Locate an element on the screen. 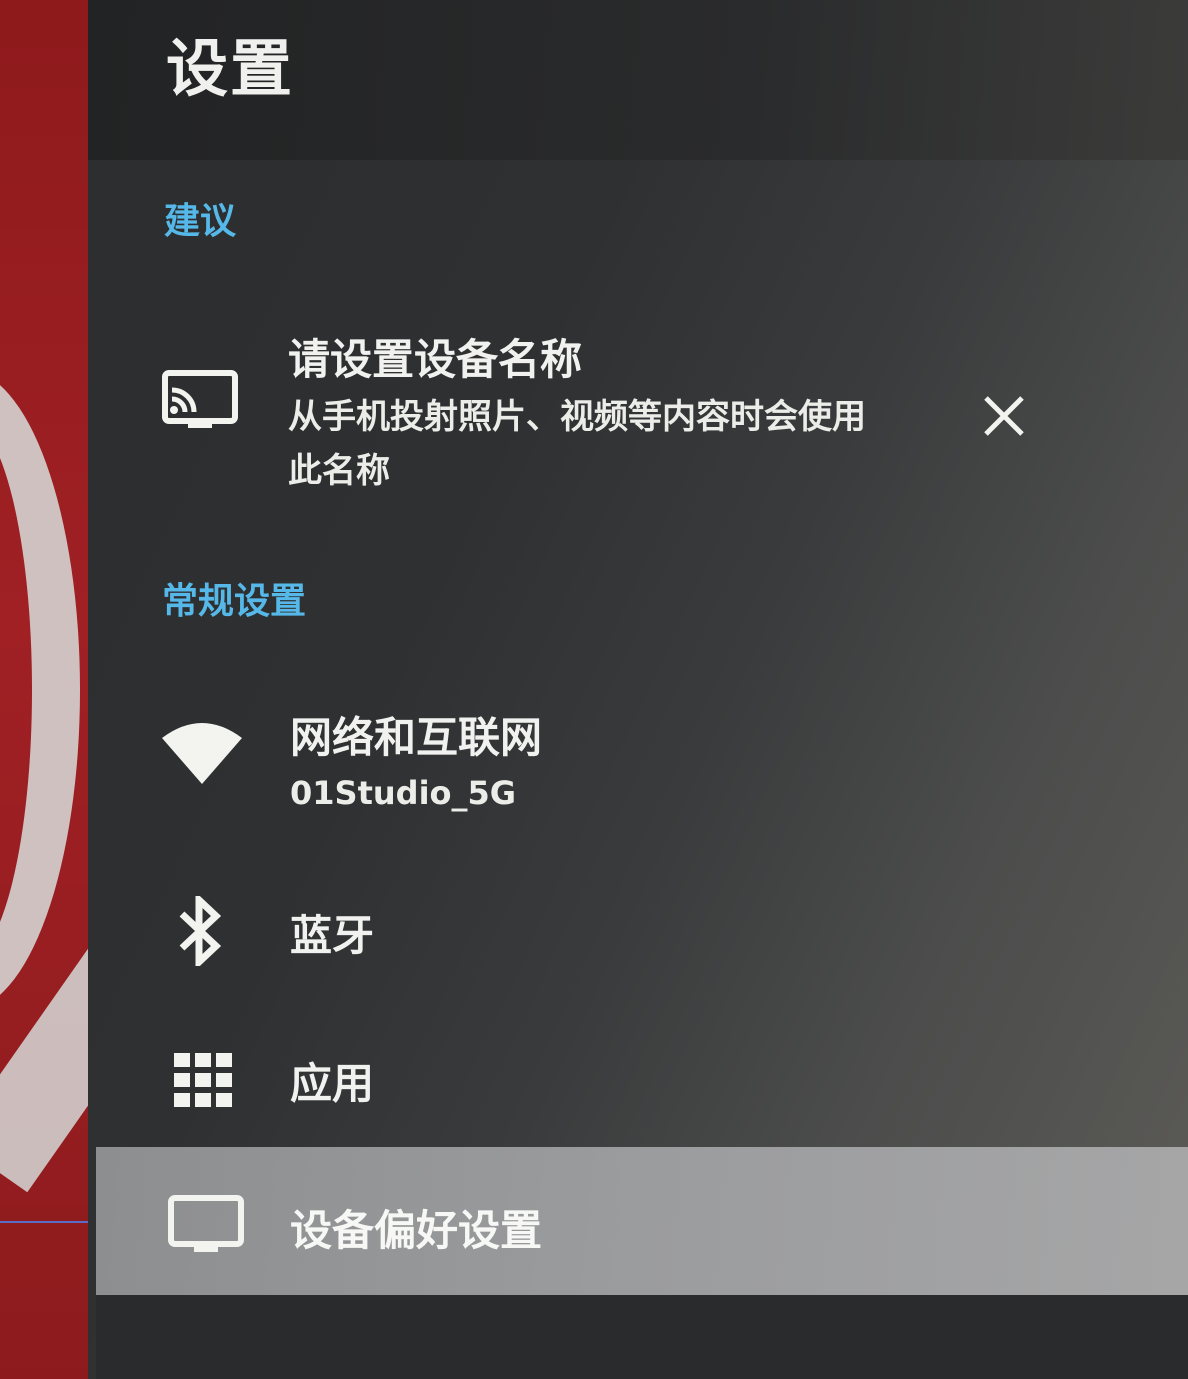 The image size is (1188, 1379). page-title: 设置 is located at coordinates (230, 68).